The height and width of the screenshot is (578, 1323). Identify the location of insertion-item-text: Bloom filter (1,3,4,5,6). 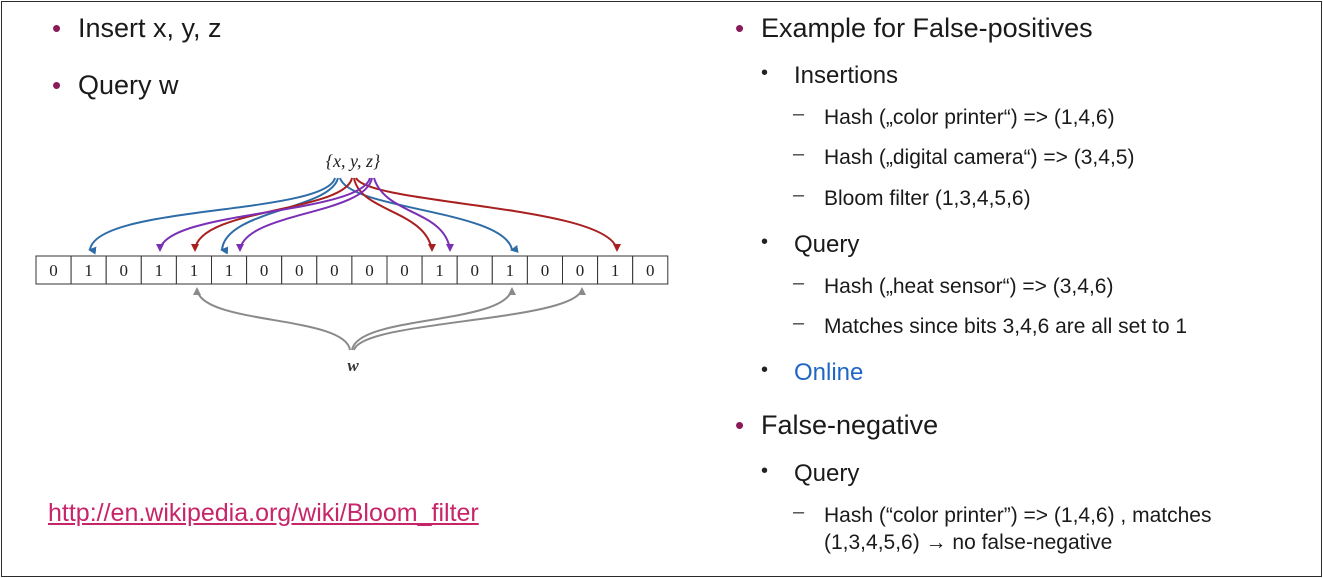
(927, 198).